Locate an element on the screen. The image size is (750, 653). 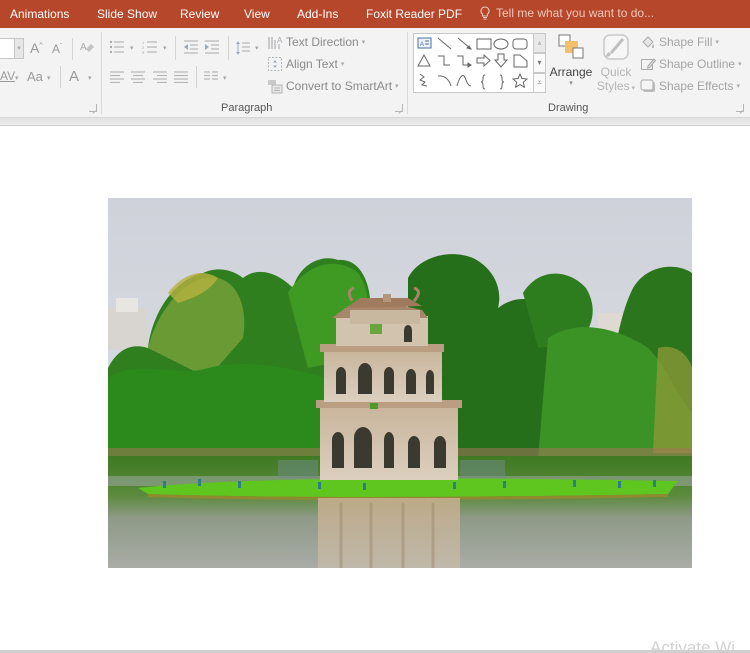
shape-effects-icon is located at coordinates (647, 85).